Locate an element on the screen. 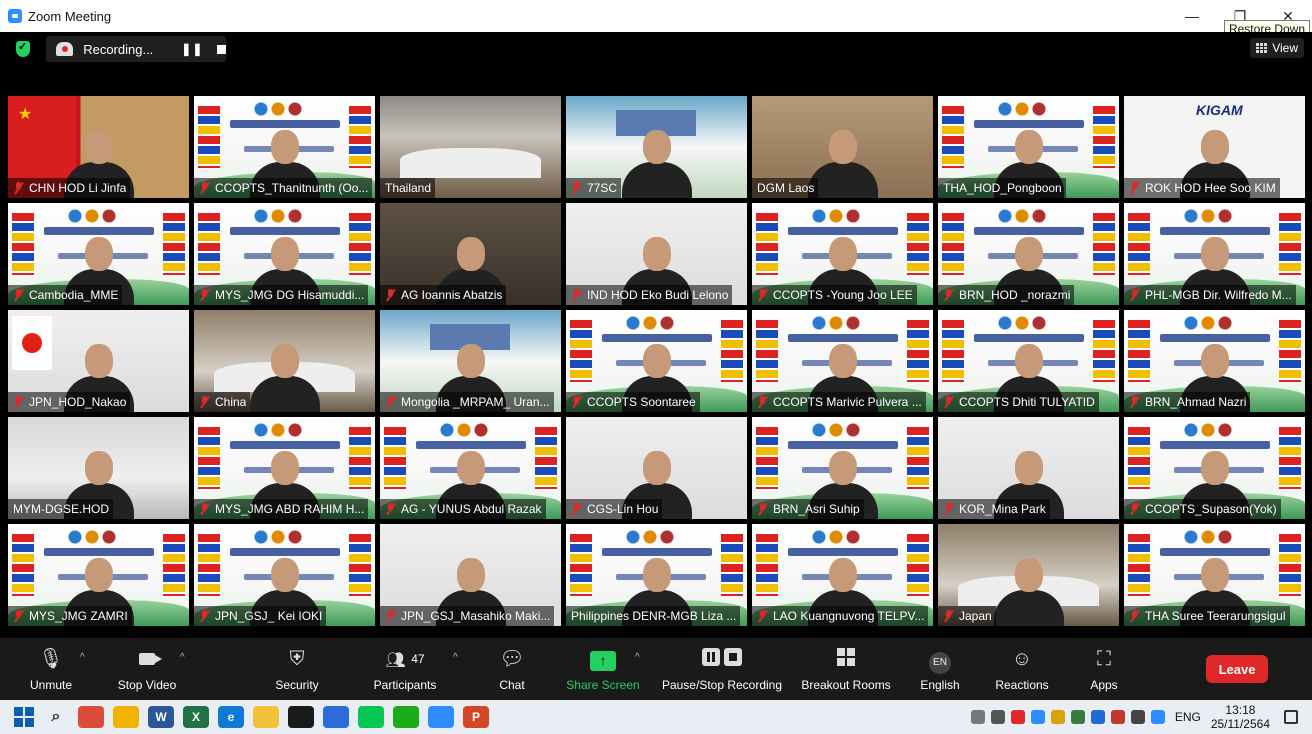  participant-video-tile: AG - YUNUS Abdul Razak is located at coordinates (470, 468).